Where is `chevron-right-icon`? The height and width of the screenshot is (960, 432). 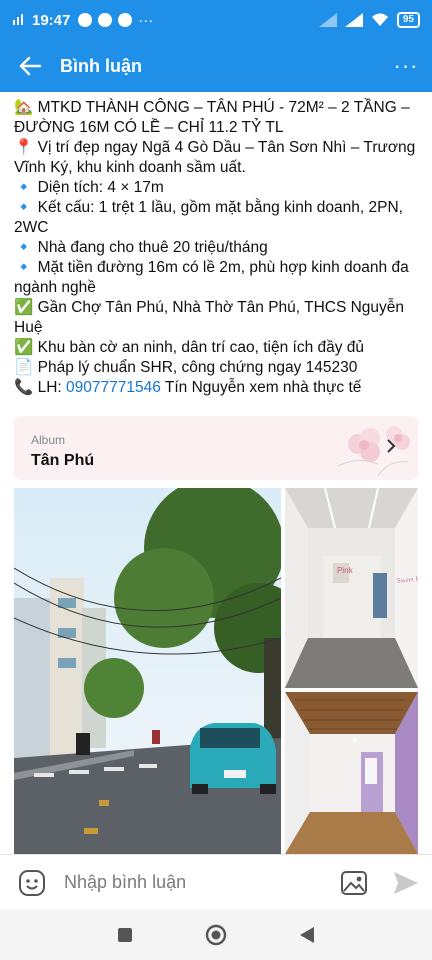 chevron-right-icon is located at coordinates (391, 446).